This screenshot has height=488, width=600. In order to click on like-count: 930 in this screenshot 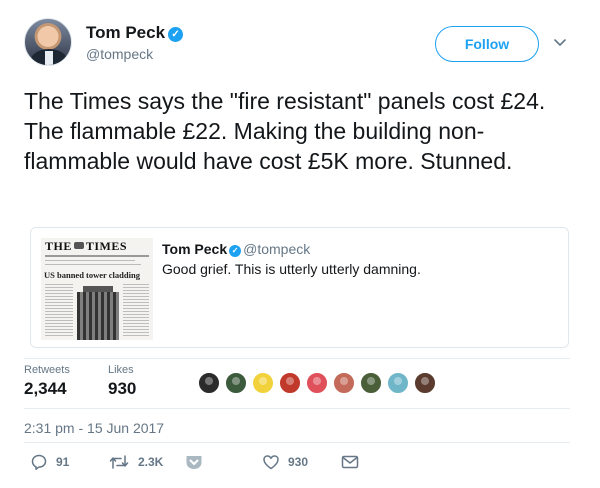, I will do `click(298, 462)`.